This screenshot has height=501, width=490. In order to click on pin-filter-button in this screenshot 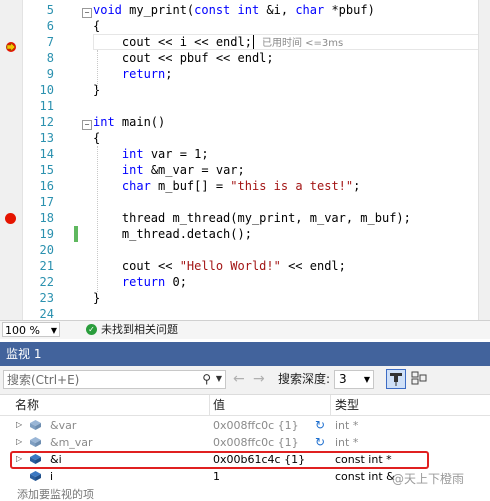, I will do `click(396, 379)`.